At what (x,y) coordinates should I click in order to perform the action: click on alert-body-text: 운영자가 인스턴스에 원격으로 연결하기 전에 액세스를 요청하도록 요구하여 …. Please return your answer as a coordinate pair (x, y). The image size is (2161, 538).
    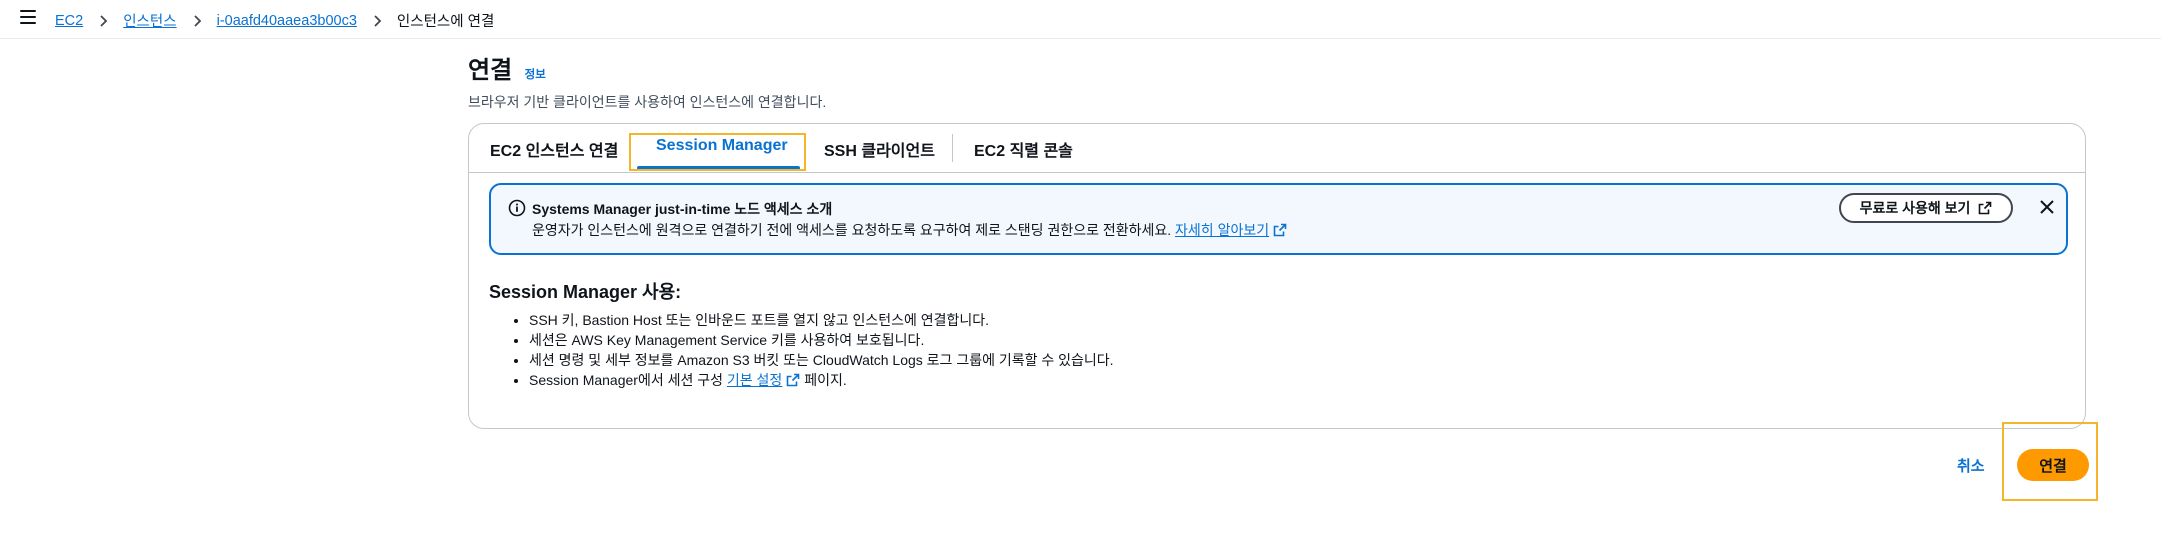
    Looking at the image, I should click on (852, 230).